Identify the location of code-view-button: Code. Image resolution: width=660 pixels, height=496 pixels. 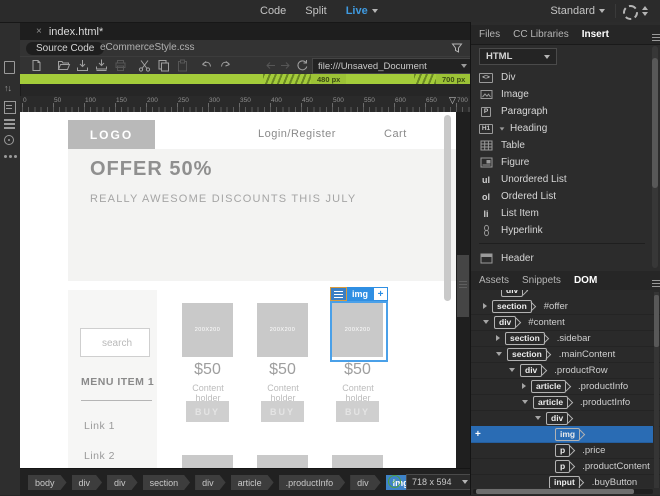
(273, 11).